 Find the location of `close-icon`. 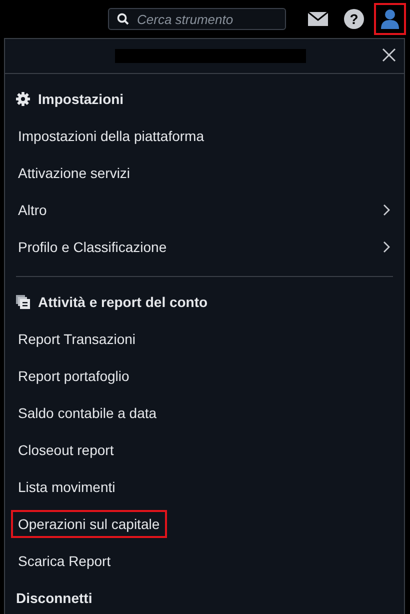

close-icon is located at coordinates (389, 55).